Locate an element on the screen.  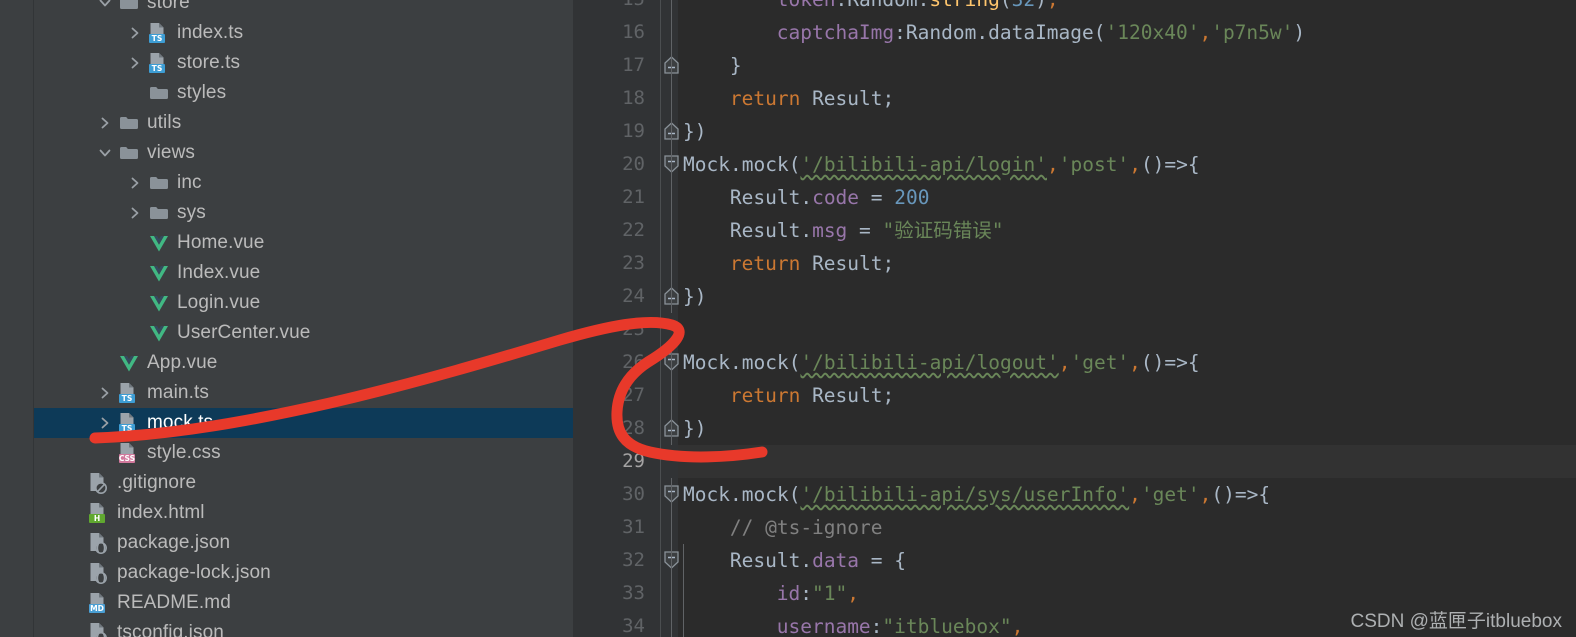
tree-row-style-css: CSS style.css is located at coordinates (303, 453).